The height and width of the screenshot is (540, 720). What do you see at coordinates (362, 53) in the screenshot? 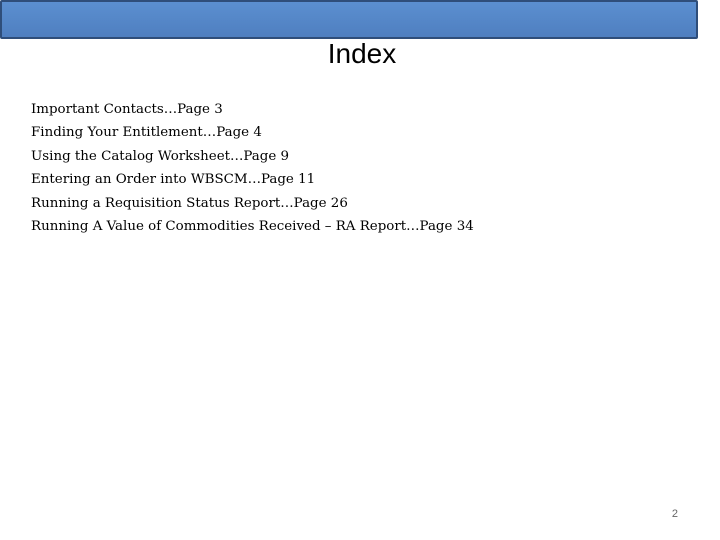
I see `page-title: Index` at bounding box center [362, 53].